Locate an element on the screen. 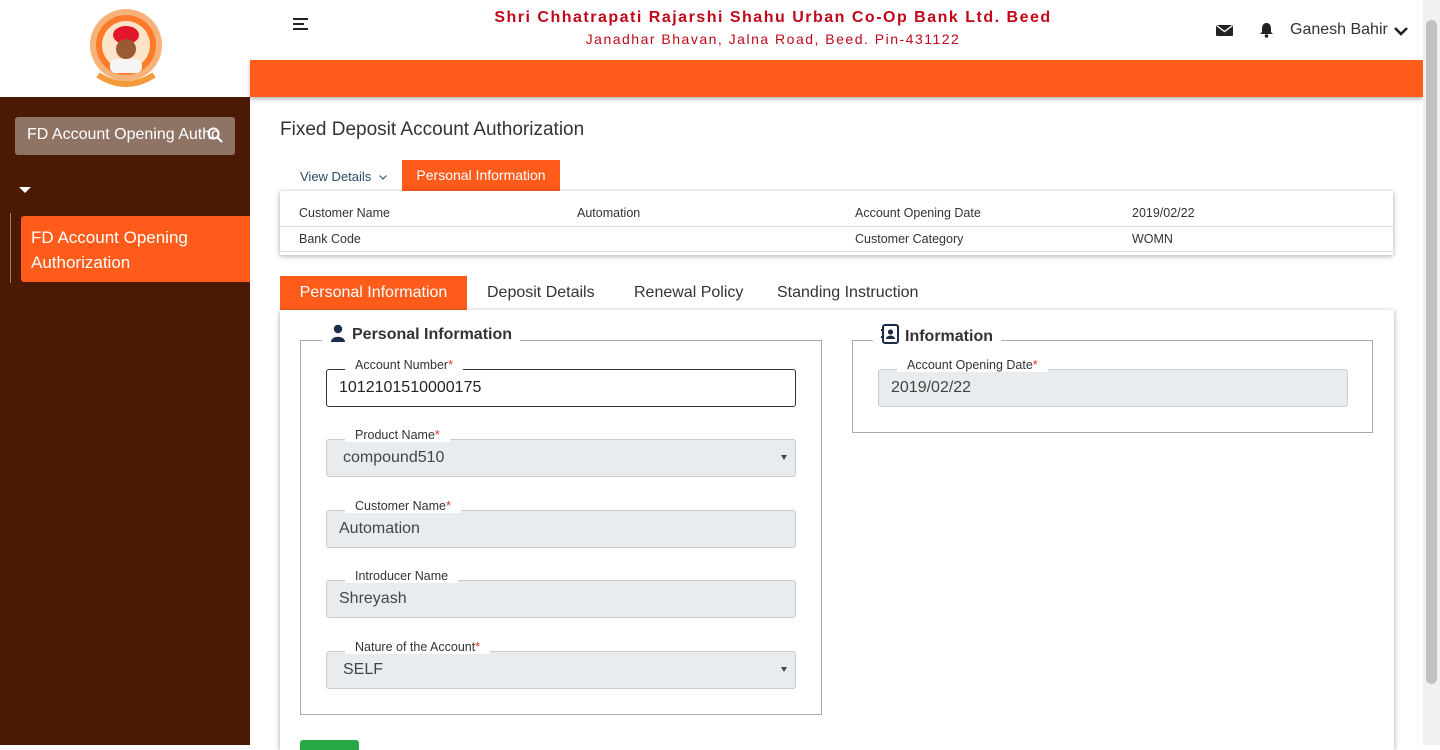  introducer-name-value: Shreyash is located at coordinates (373, 598).